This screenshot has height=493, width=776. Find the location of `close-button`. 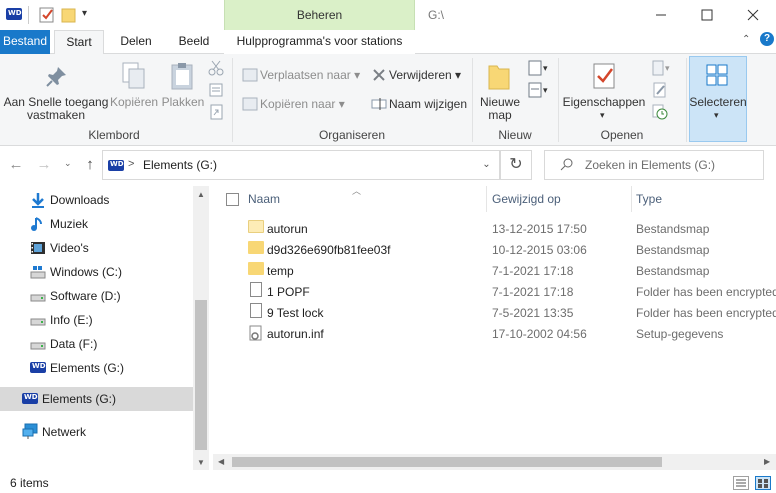

close-button is located at coordinates (753, 15).